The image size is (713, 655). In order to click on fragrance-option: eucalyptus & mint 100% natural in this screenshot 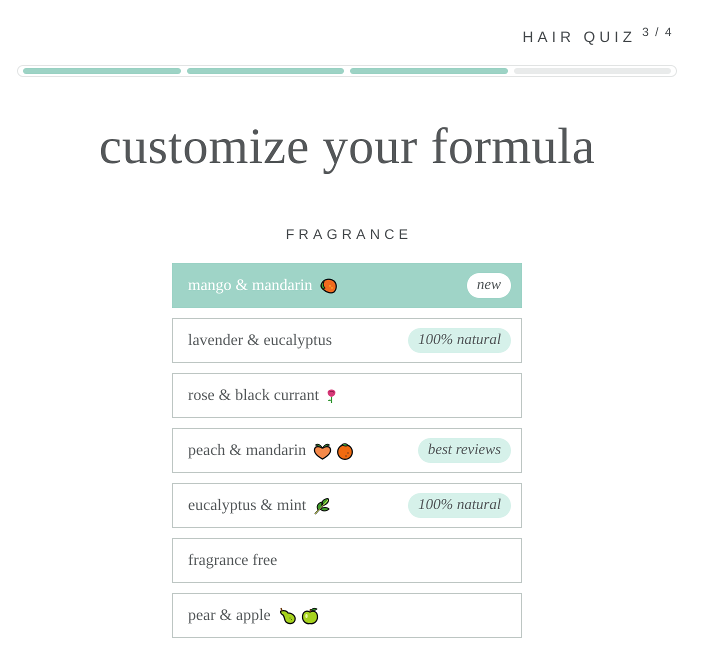, I will do `click(347, 505)`.